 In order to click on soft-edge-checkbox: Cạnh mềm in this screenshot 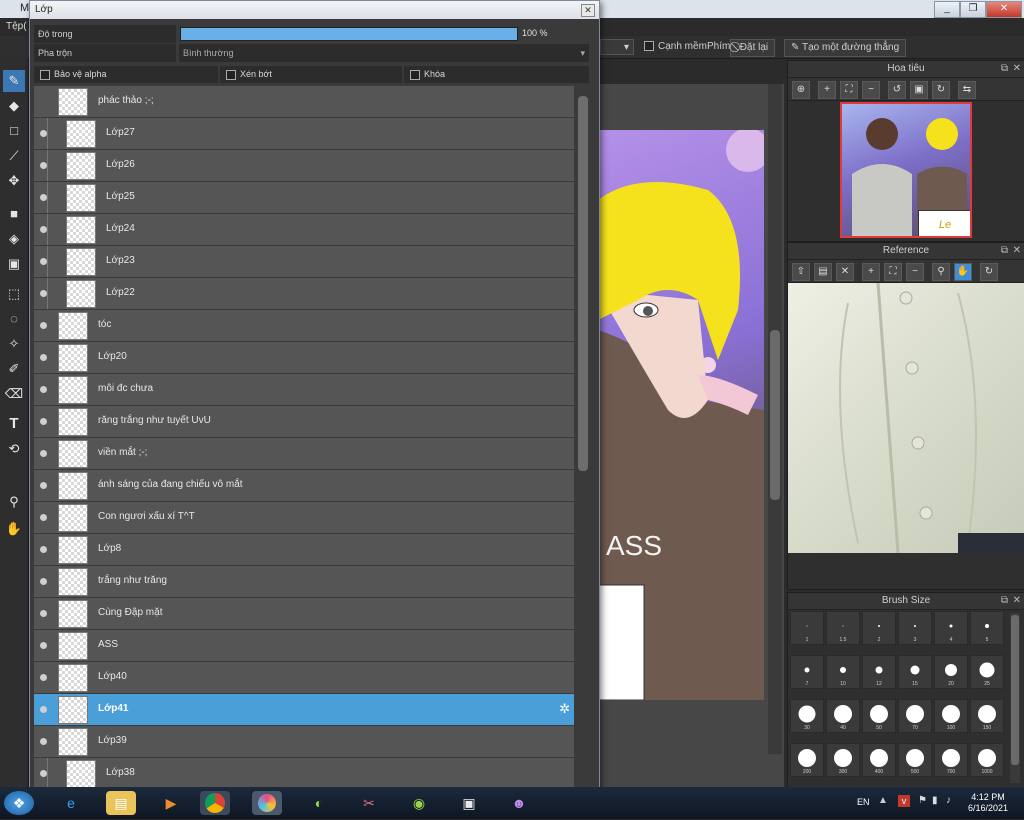, I will do `click(675, 47)`.